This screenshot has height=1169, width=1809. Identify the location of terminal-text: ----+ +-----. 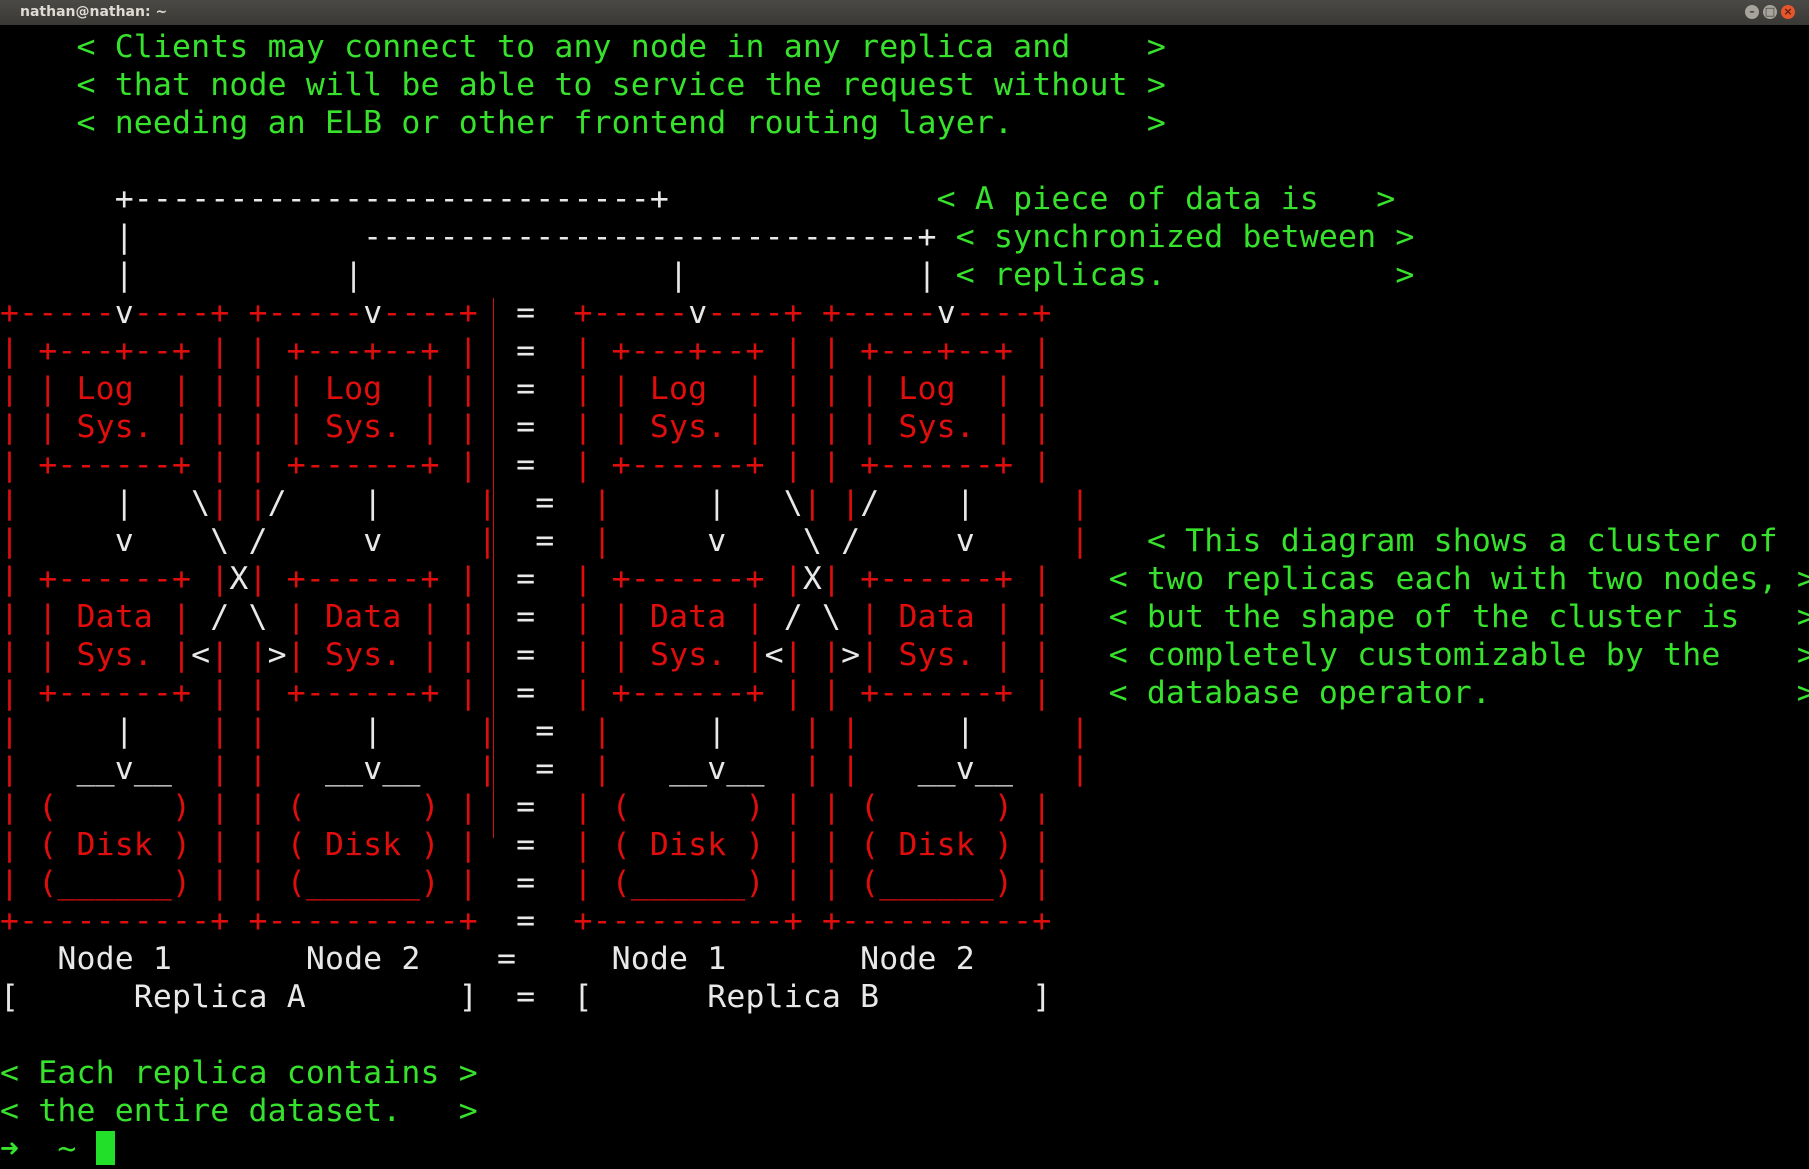
(822, 313).